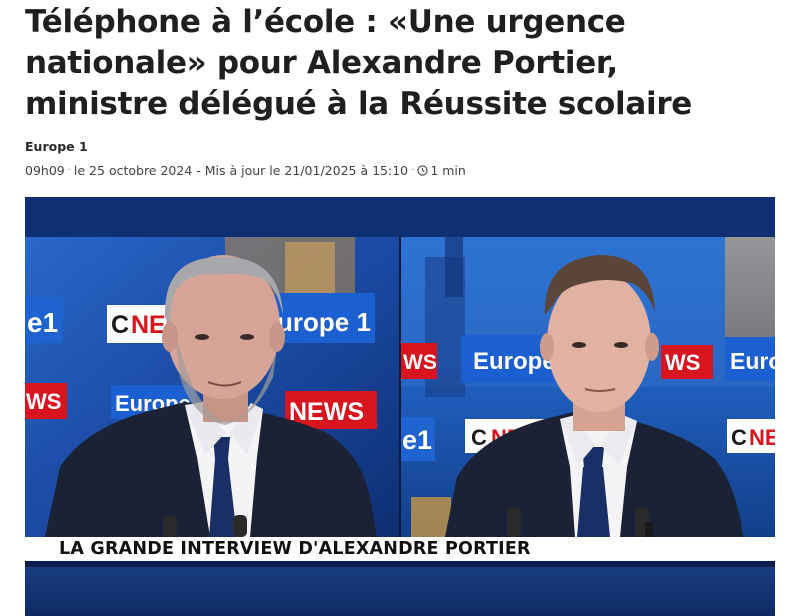 The width and height of the screenshot is (799, 616). Describe the element at coordinates (295, 549) in the screenshot. I see `lower-third-text: LA GRANDE INTERVIEW D'ALEXANDRE PORTIER` at that location.